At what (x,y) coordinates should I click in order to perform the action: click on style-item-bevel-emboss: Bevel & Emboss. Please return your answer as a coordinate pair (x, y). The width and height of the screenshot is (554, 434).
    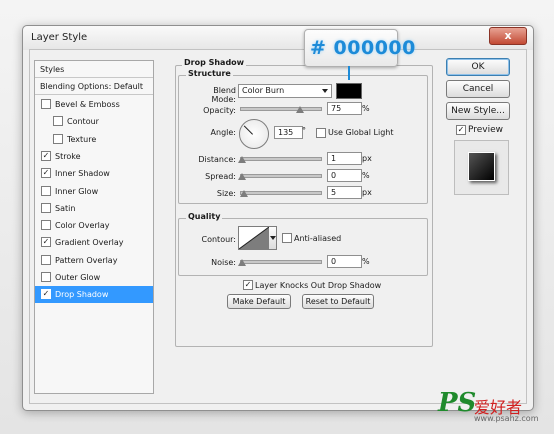
    Looking at the image, I should click on (94, 104).